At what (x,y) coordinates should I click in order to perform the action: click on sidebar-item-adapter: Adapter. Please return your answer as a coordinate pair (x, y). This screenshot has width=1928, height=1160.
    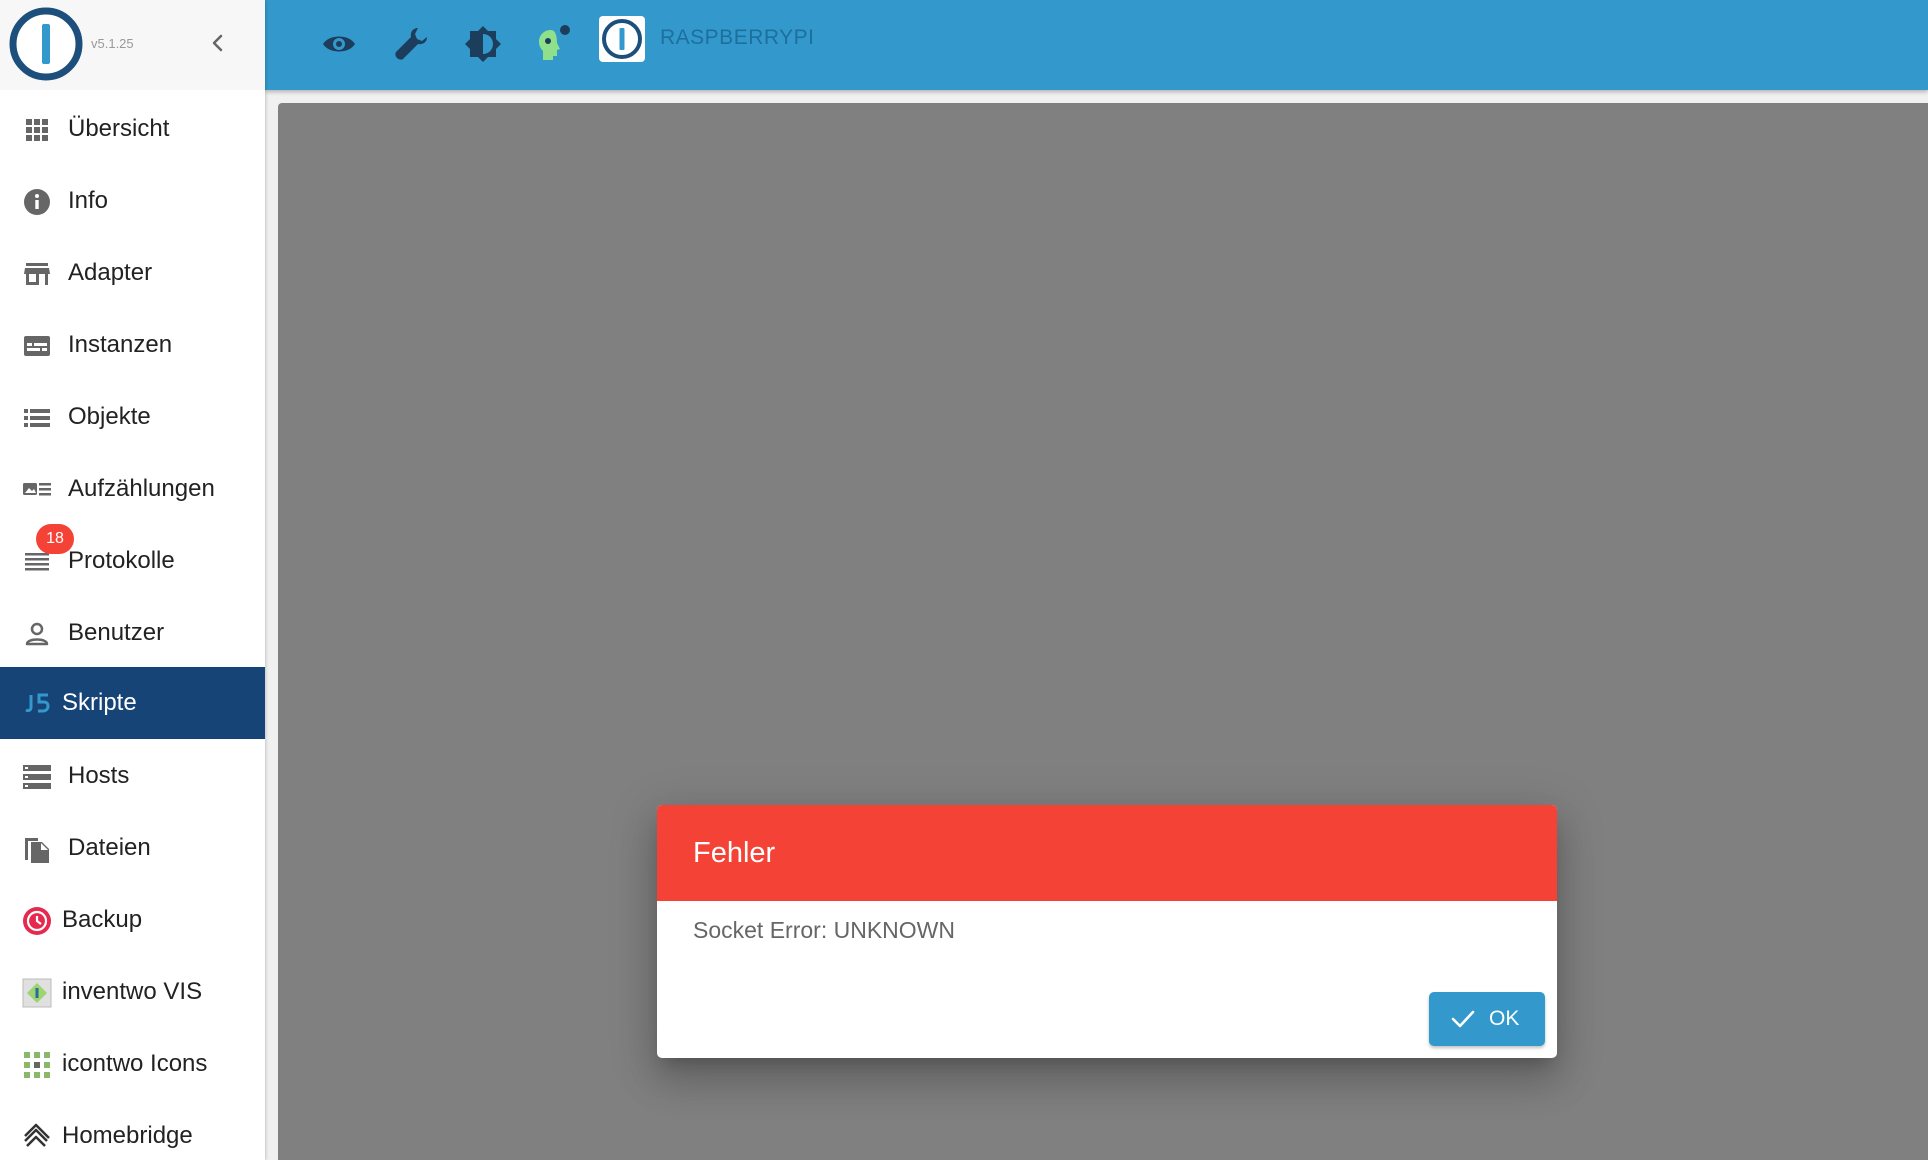
    Looking at the image, I should click on (132, 273).